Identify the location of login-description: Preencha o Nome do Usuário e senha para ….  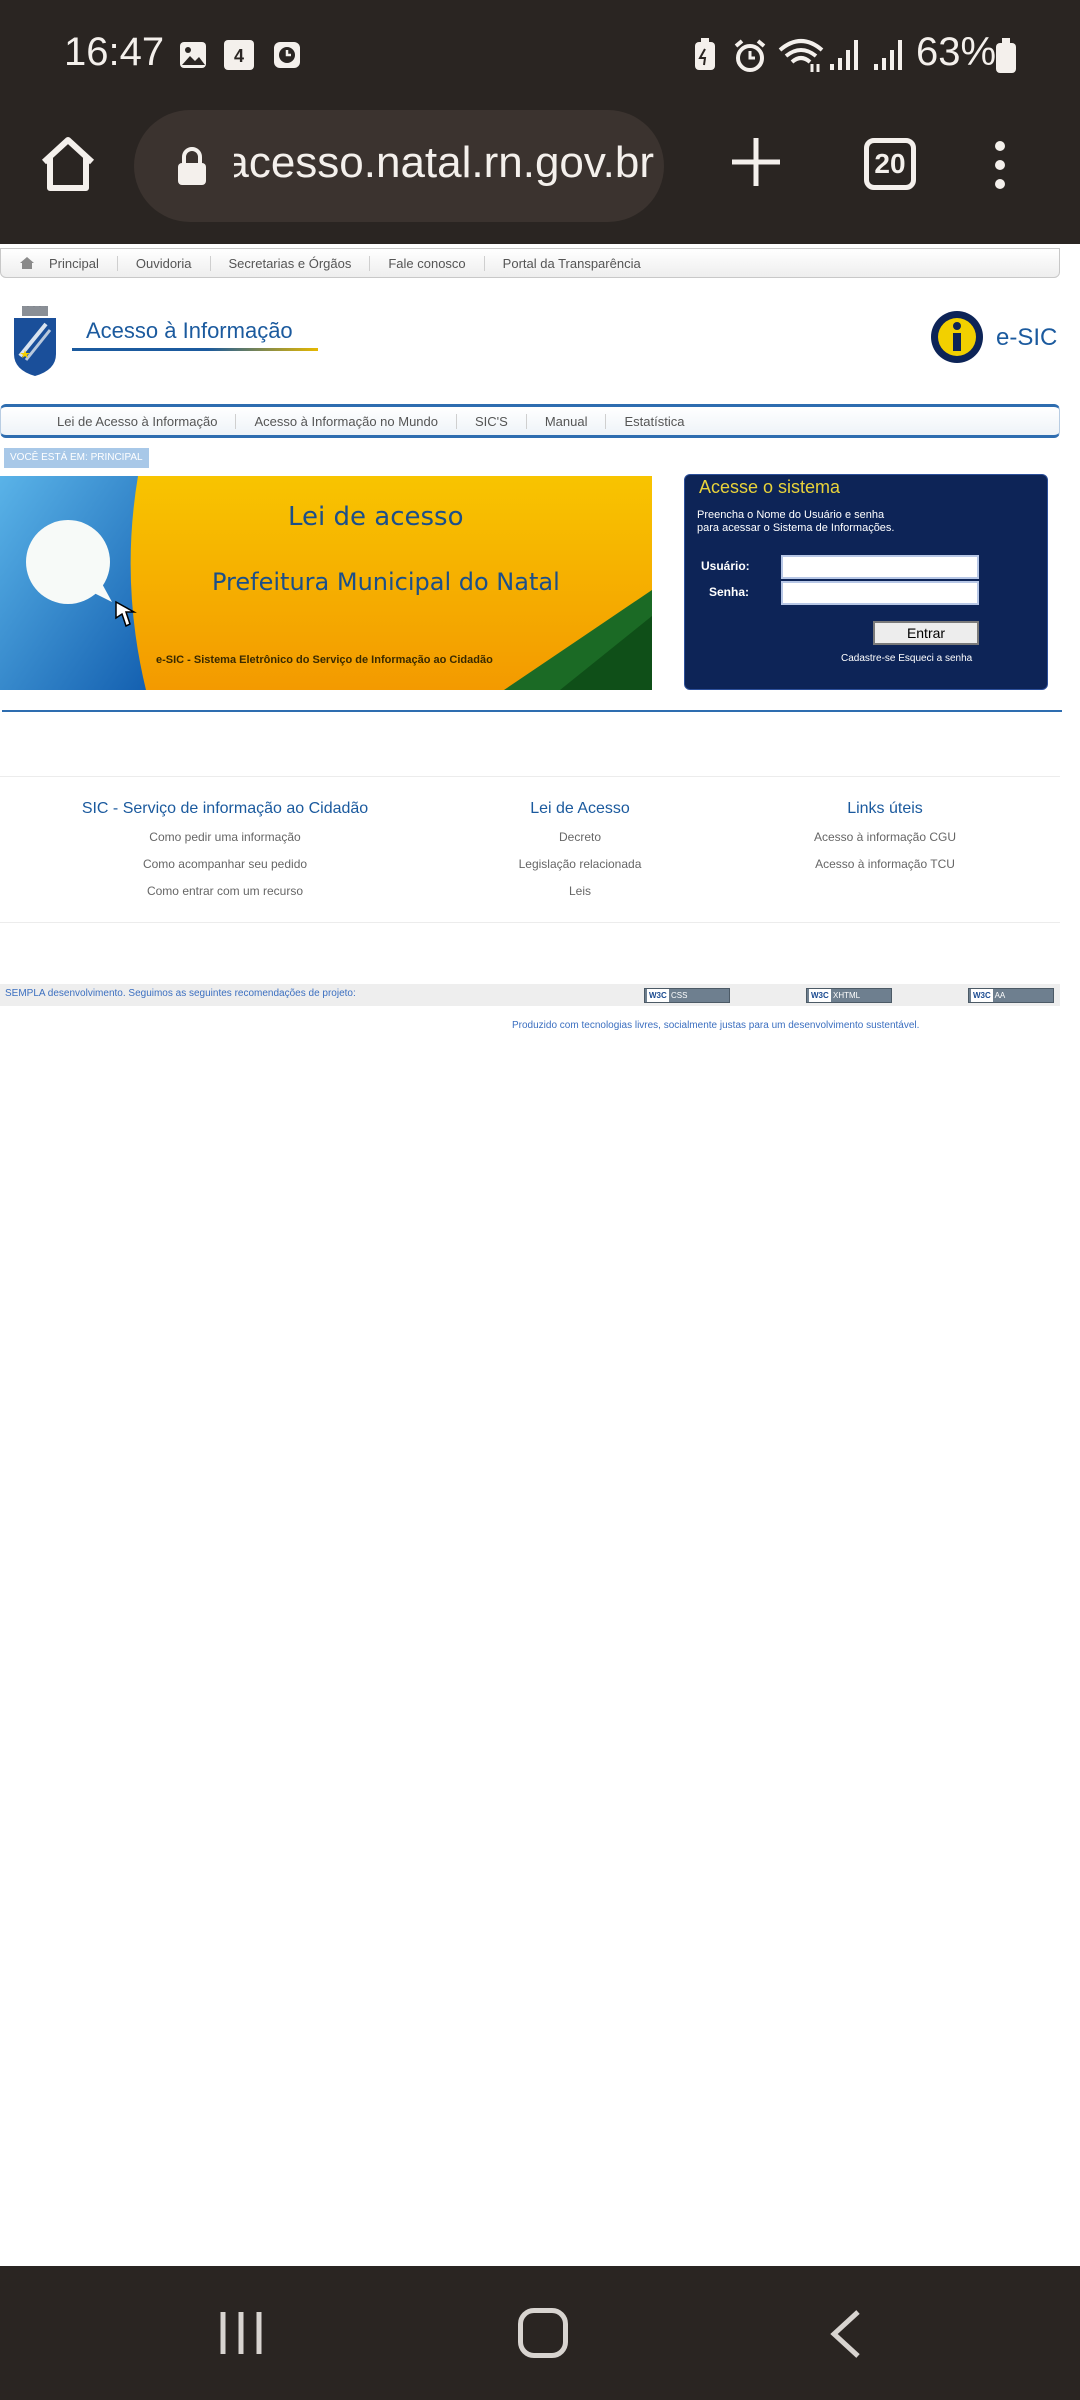
(796, 521).